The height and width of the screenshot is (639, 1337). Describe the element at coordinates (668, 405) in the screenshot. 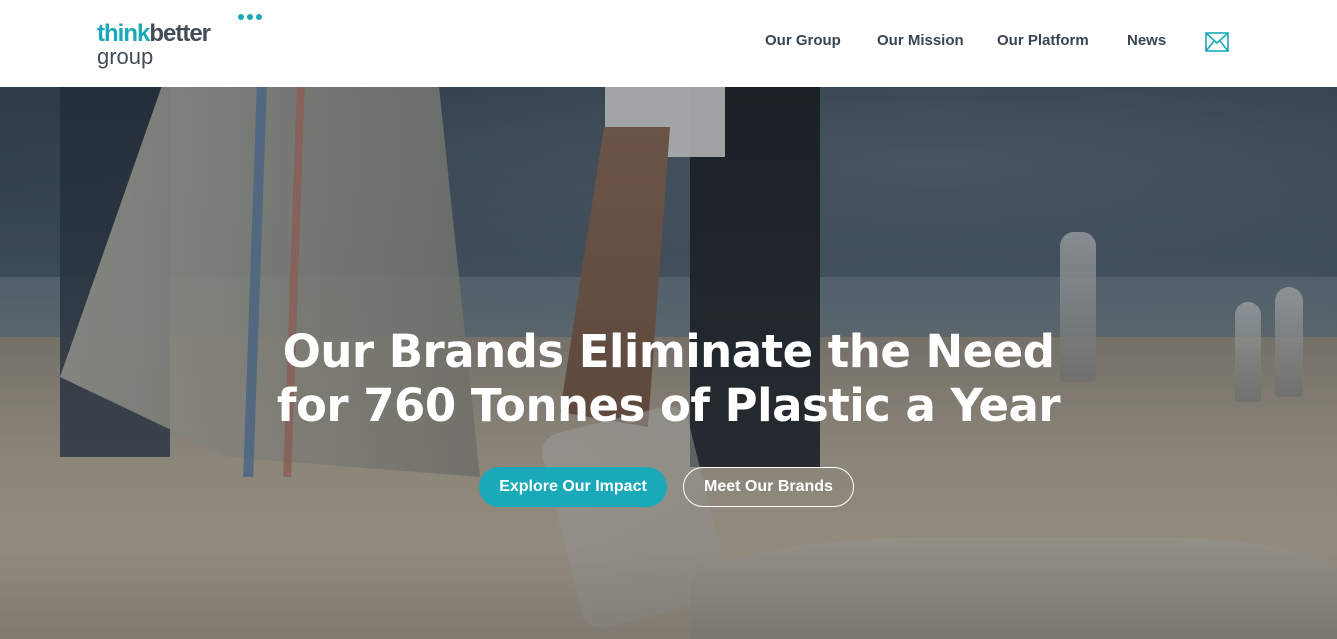

I see `hero-title-line-2: for 760 Tonnes of Plastic a Year` at that location.